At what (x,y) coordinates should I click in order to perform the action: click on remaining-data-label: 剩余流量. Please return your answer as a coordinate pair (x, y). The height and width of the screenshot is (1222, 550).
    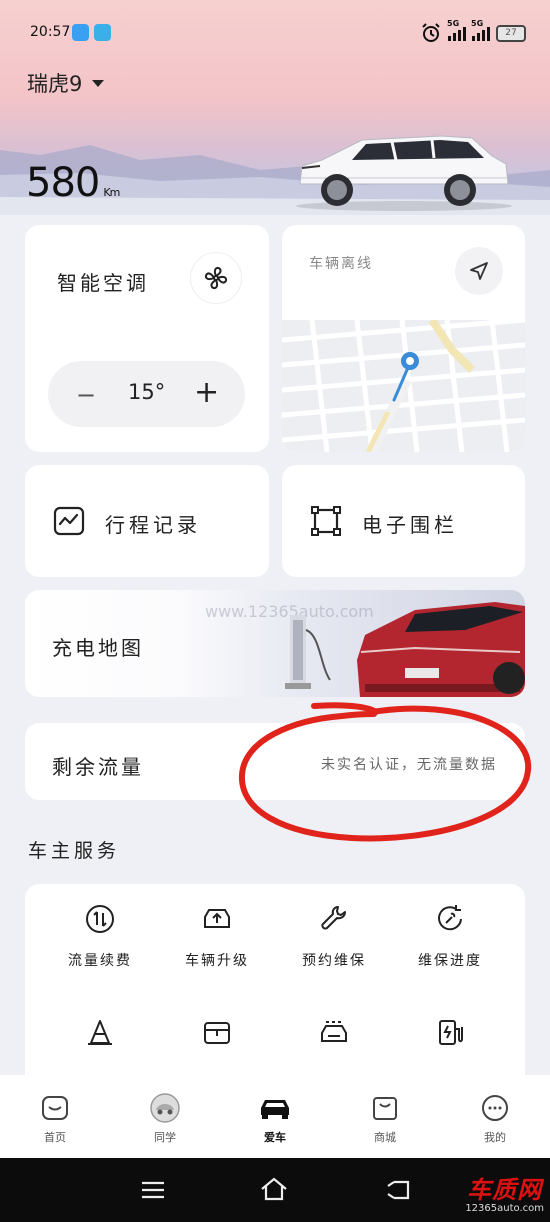
    Looking at the image, I should click on (98, 767).